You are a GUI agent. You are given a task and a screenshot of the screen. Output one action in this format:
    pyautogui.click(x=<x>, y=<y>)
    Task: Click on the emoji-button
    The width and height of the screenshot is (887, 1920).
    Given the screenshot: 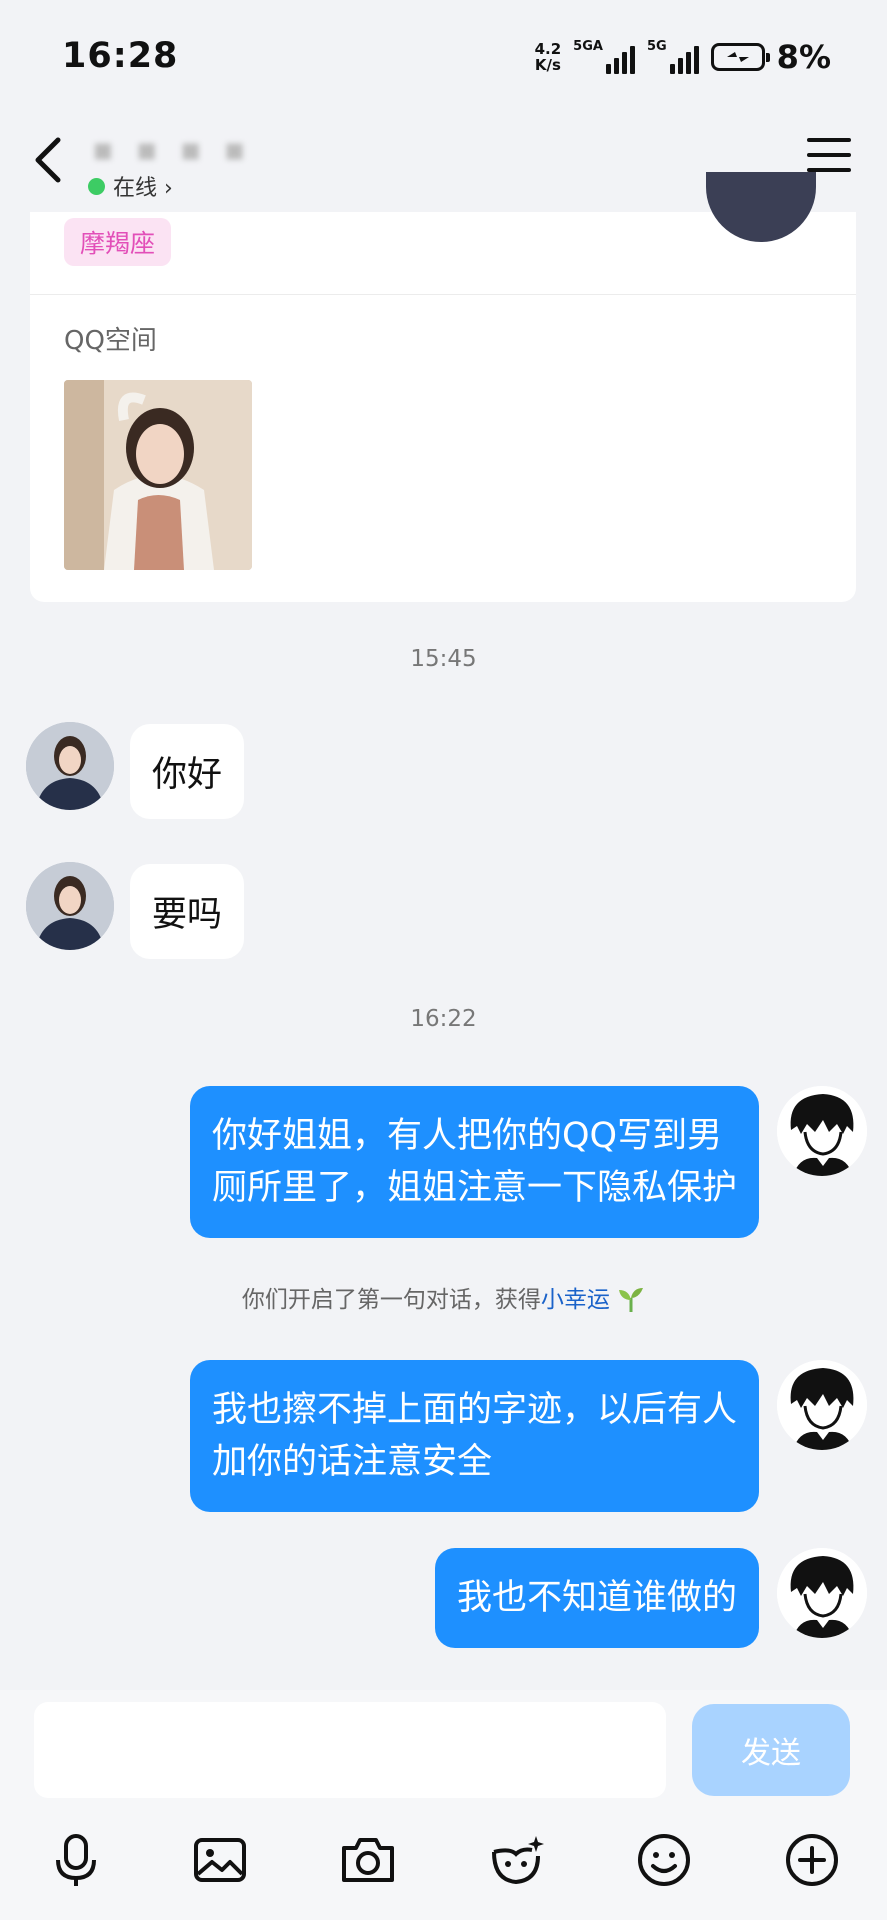 What is the action you would take?
    pyautogui.click(x=664, y=1860)
    